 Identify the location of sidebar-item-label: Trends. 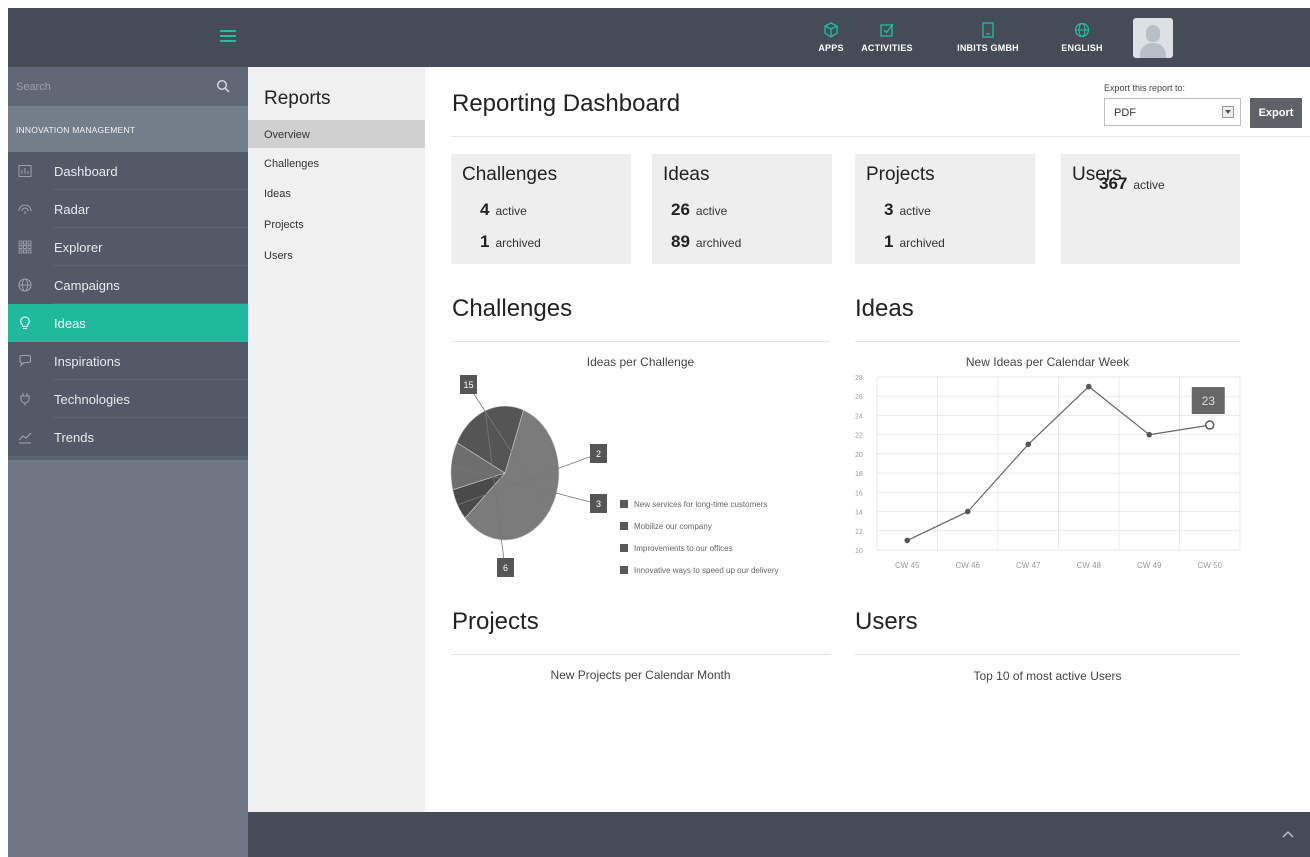
(74, 437).